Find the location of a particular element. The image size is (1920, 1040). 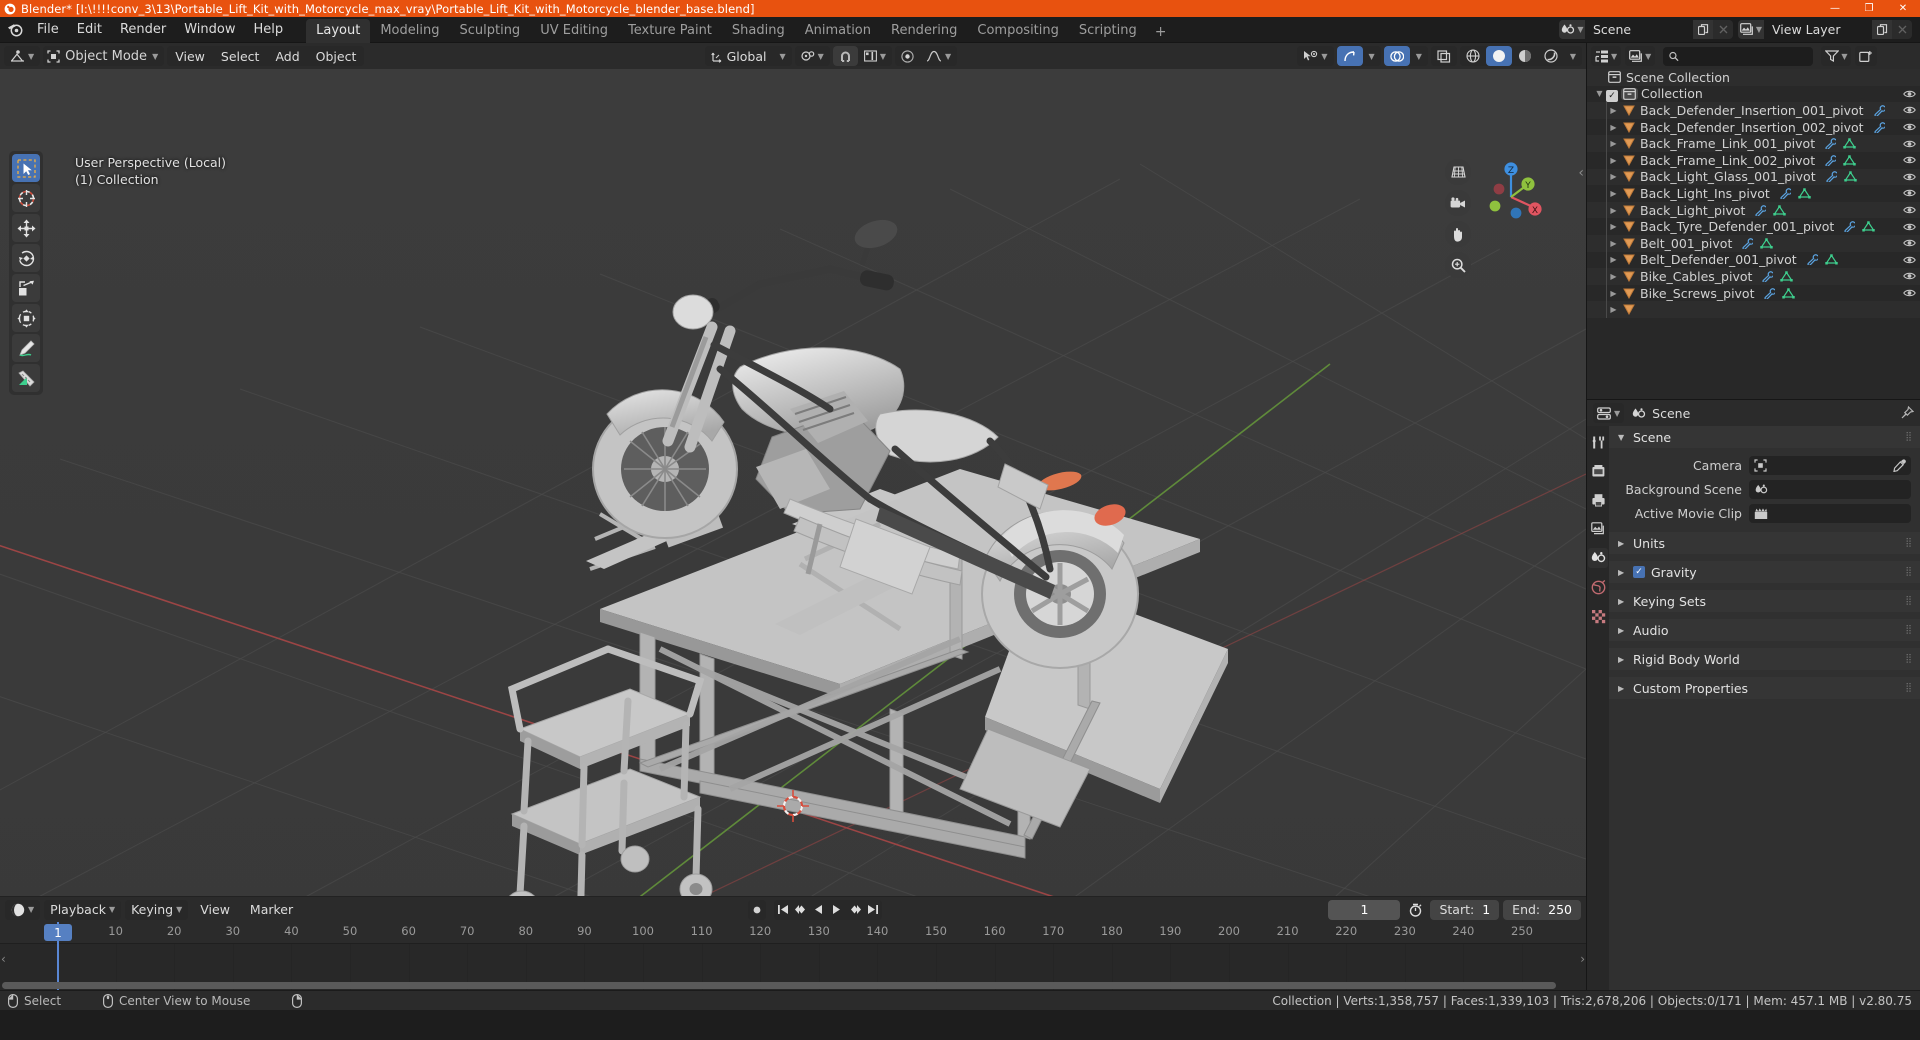

panel-header-rigid-body-world: ▶ Rigid Body World ⣿ is located at coordinates (1764, 659).